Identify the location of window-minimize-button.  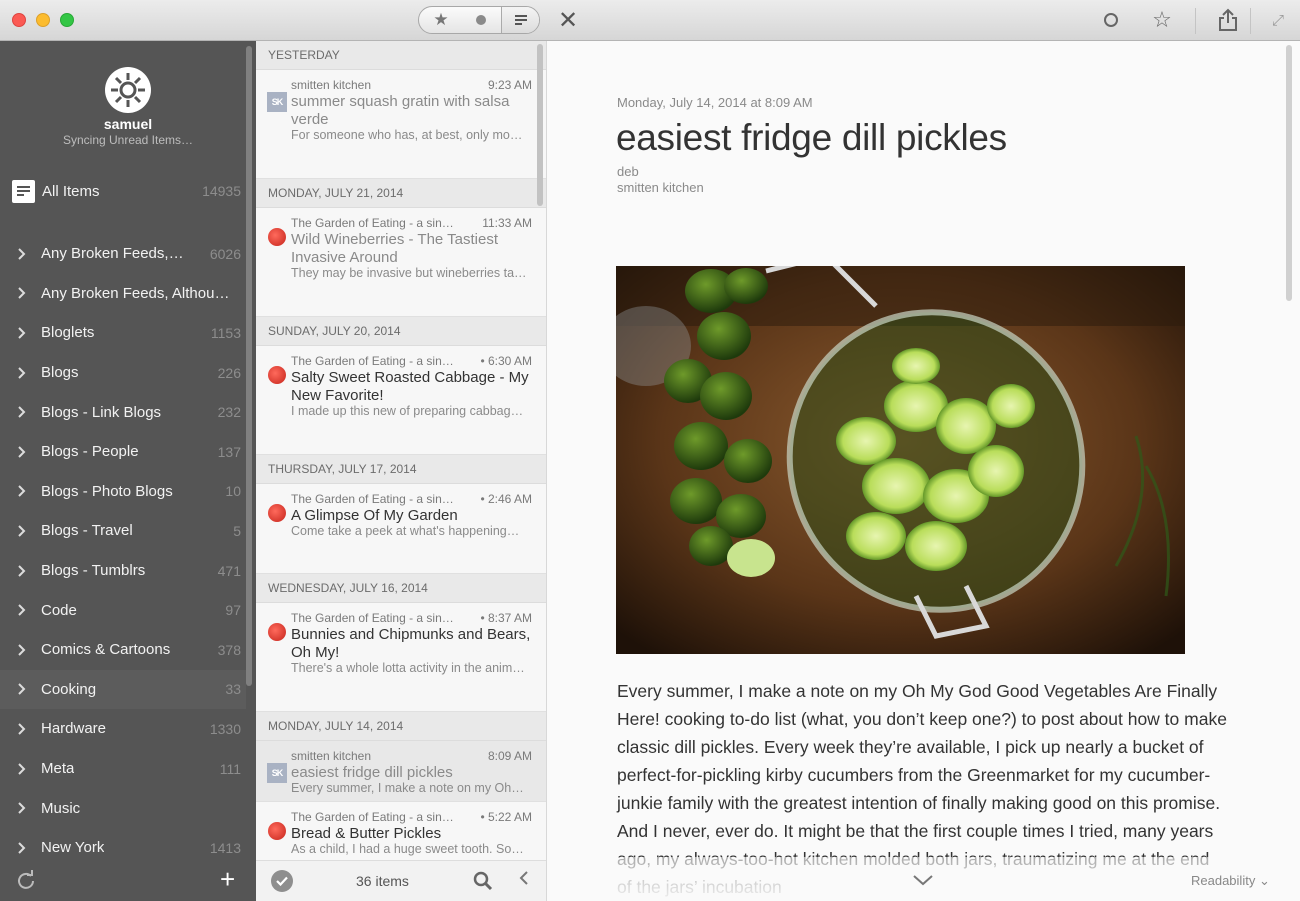
(43, 20).